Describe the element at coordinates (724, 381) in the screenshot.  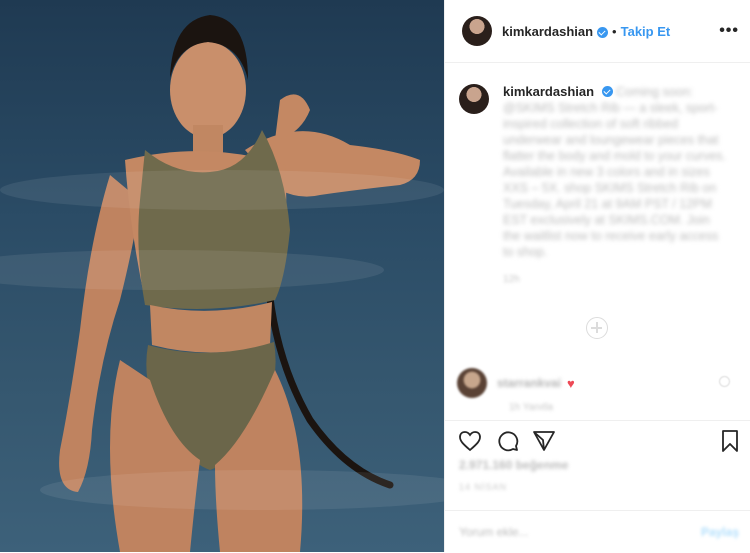
I see `comment-like-icon` at that location.